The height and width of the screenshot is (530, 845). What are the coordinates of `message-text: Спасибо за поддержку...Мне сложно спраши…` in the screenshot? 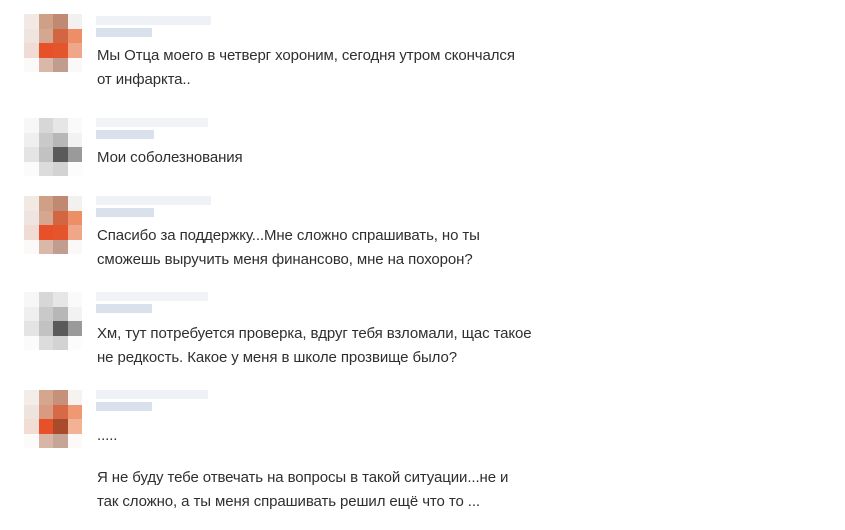 It's located at (288, 247).